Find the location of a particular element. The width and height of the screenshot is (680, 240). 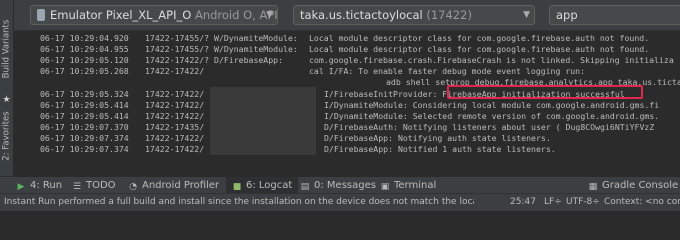

gradle-icon: ▦ is located at coordinates (593, 187).